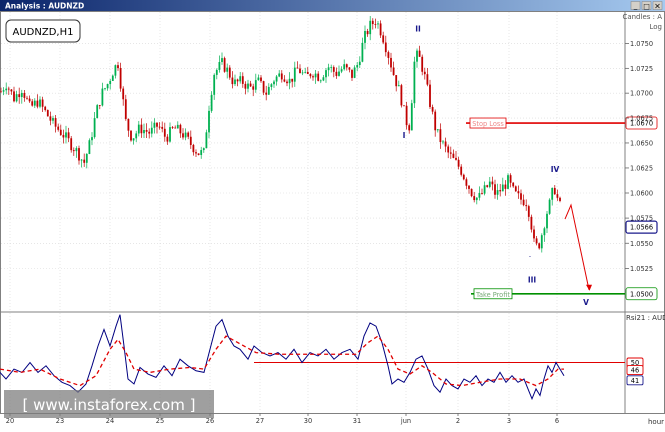 The width and height of the screenshot is (665, 432). What do you see at coordinates (60, 421) in the screenshot?
I see `time-tick-label: 23` at bounding box center [60, 421].